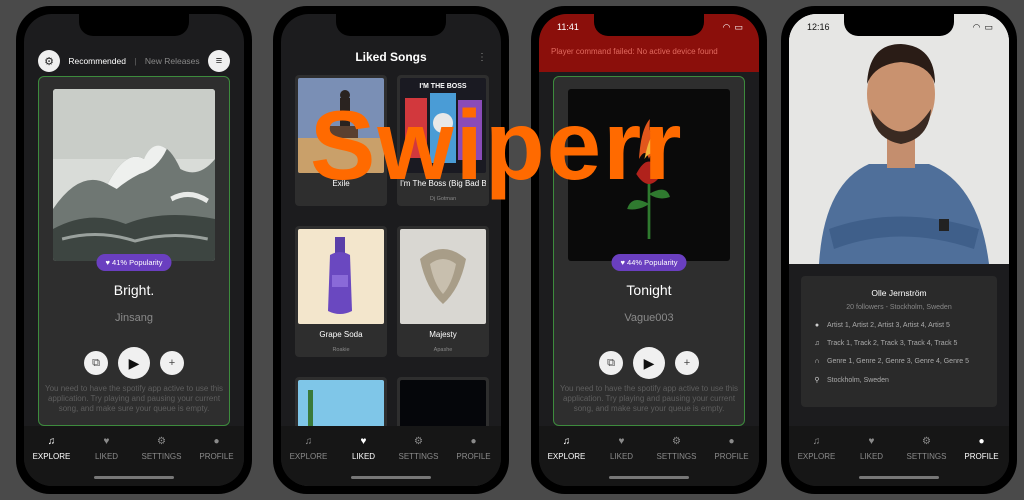 The width and height of the screenshot is (1024, 500). I want to click on page-title: Liked Songs, so click(391, 57).